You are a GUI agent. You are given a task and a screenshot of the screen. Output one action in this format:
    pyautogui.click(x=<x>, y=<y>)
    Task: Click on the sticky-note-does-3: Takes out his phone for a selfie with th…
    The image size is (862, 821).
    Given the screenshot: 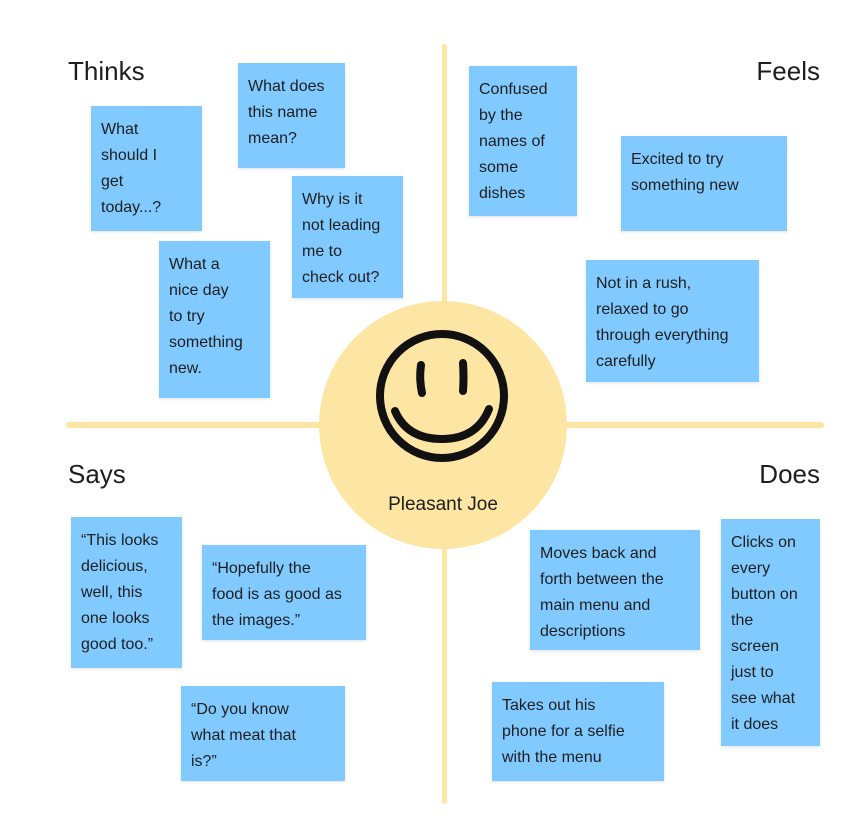 What is the action you would take?
    pyautogui.click(x=578, y=731)
    